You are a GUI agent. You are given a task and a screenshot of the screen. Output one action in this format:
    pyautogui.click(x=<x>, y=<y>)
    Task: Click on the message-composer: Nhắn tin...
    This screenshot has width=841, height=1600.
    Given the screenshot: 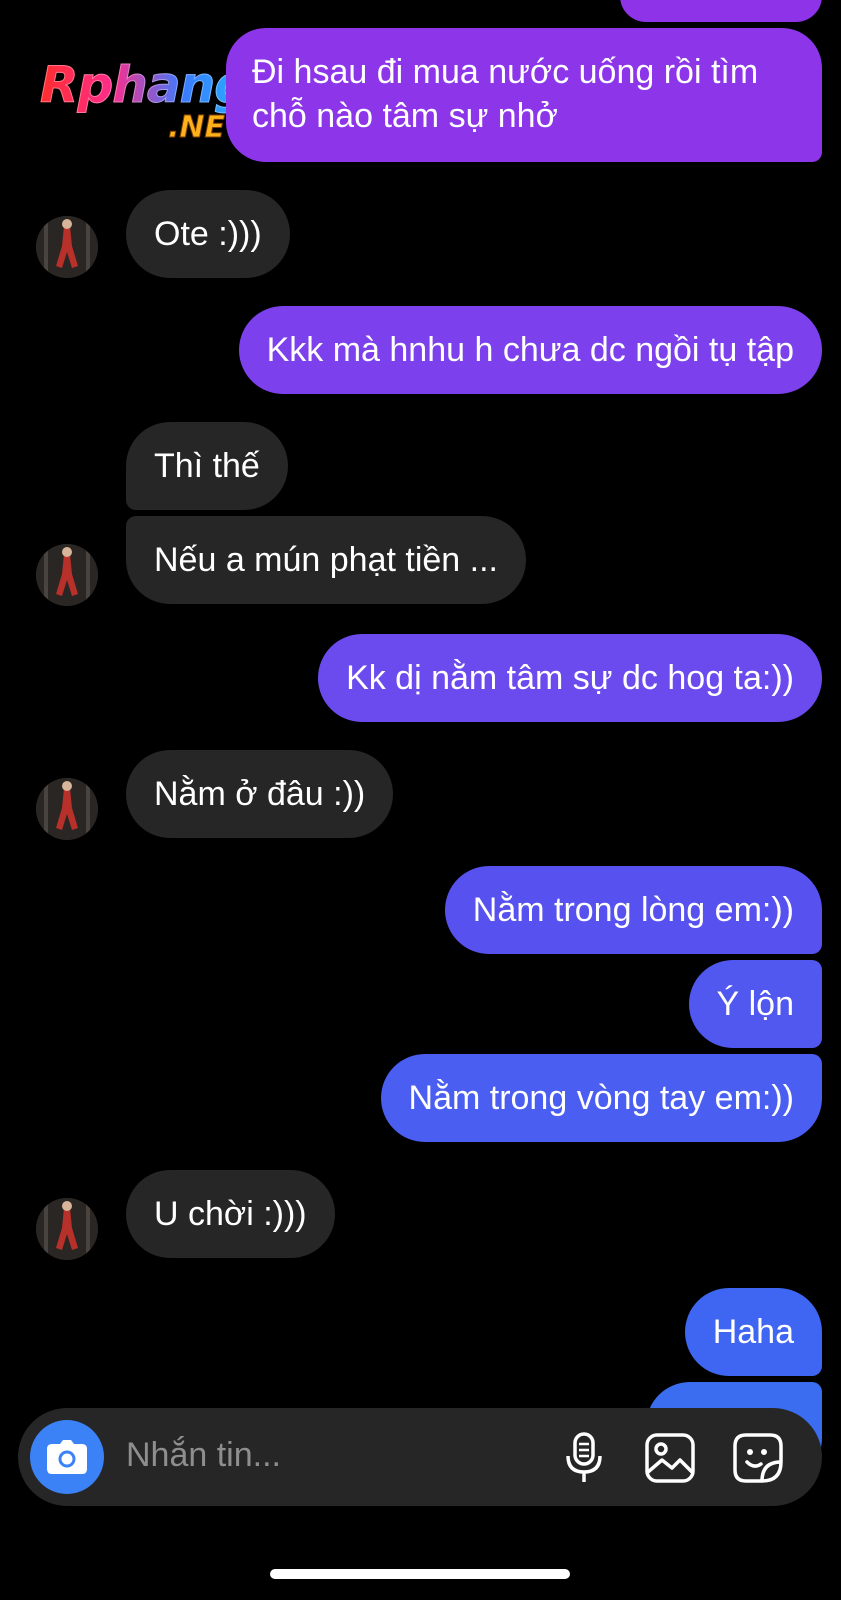 What is the action you would take?
    pyautogui.click(x=420, y=1457)
    